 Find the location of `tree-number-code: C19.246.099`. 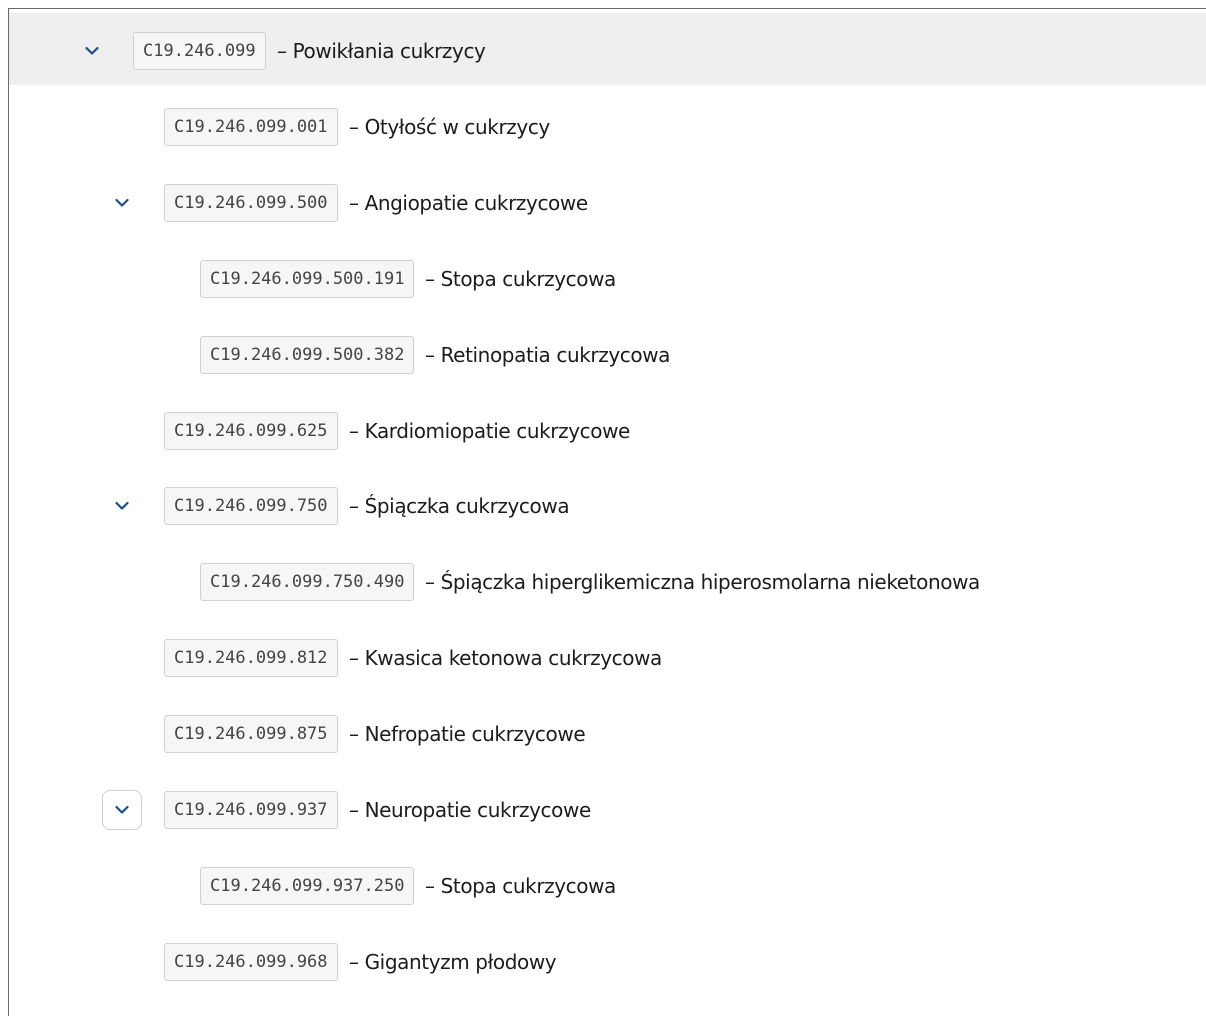

tree-number-code: C19.246.099 is located at coordinates (199, 51).